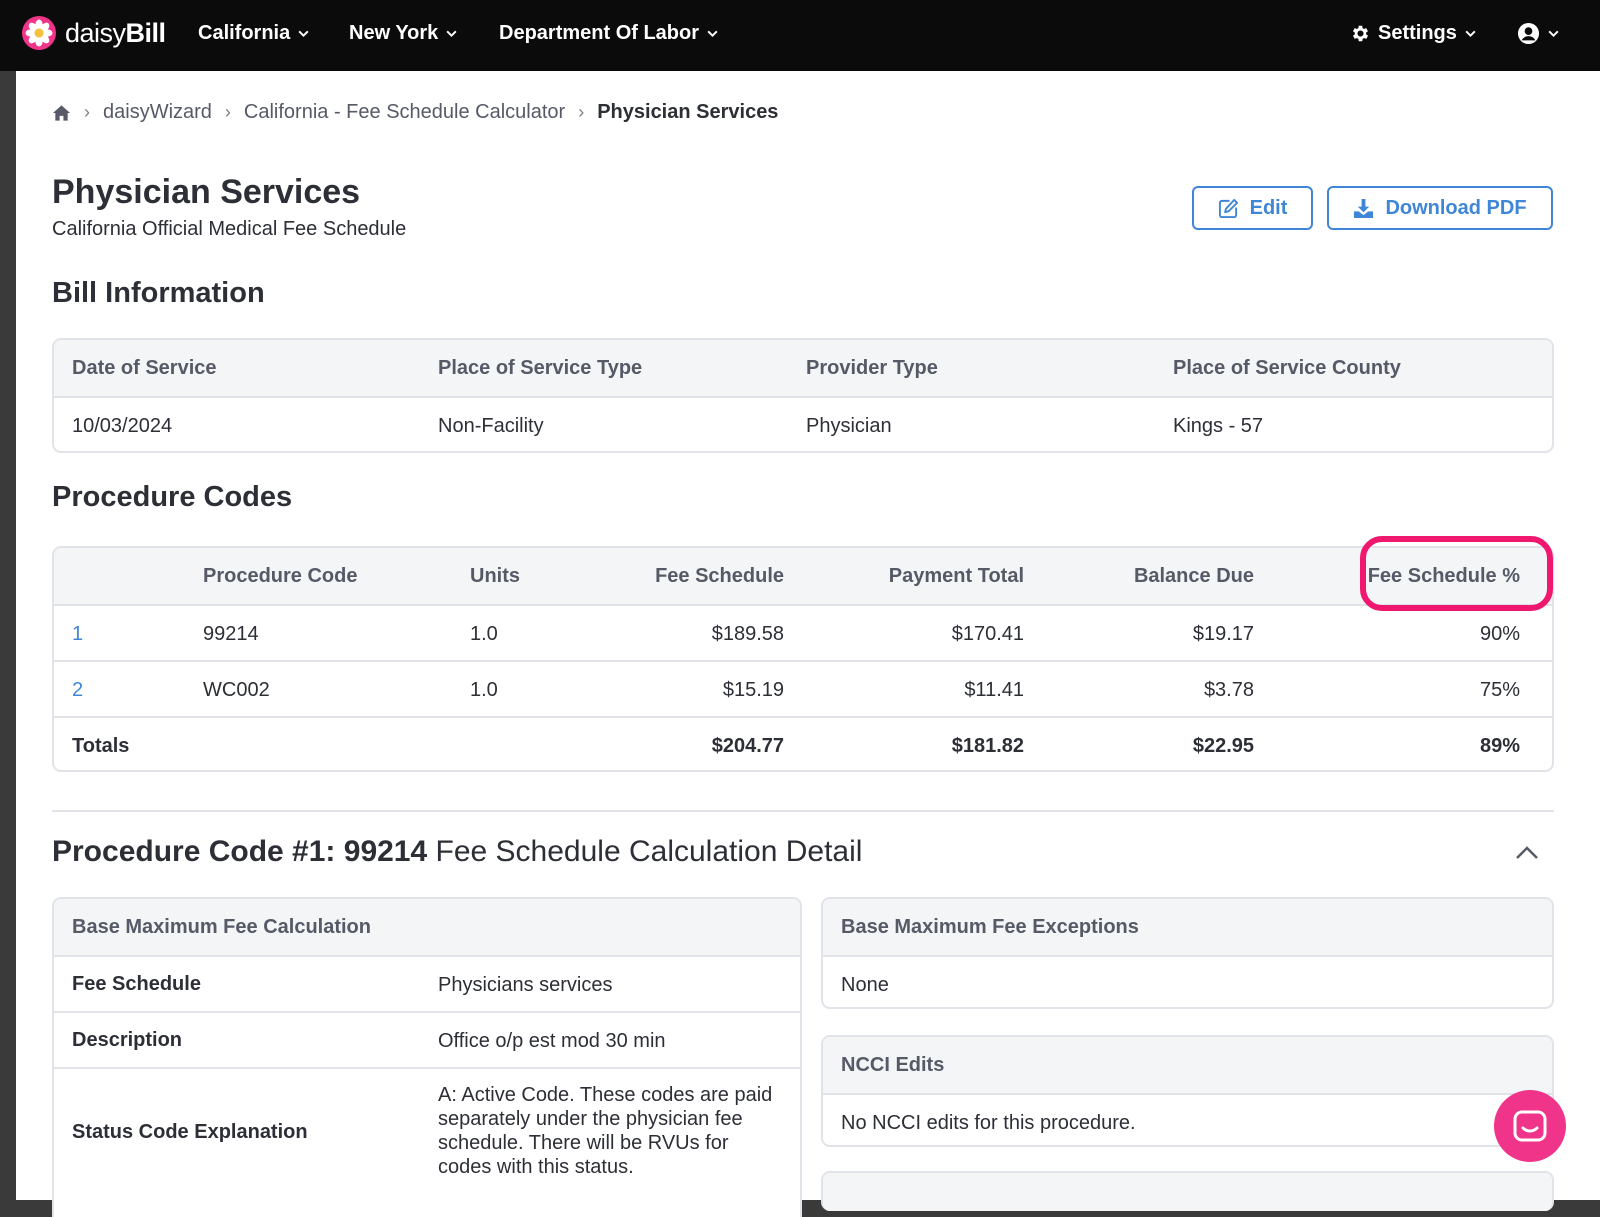 The height and width of the screenshot is (1217, 1600). I want to click on gear-icon, so click(1360, 33).